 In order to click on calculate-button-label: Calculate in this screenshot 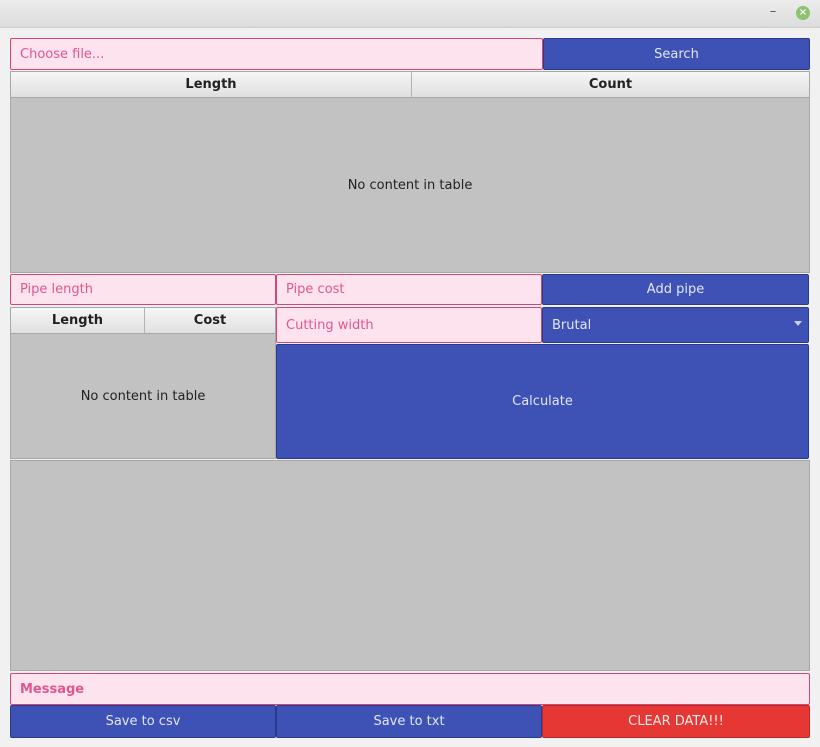, I will do `click(542, 401)`.